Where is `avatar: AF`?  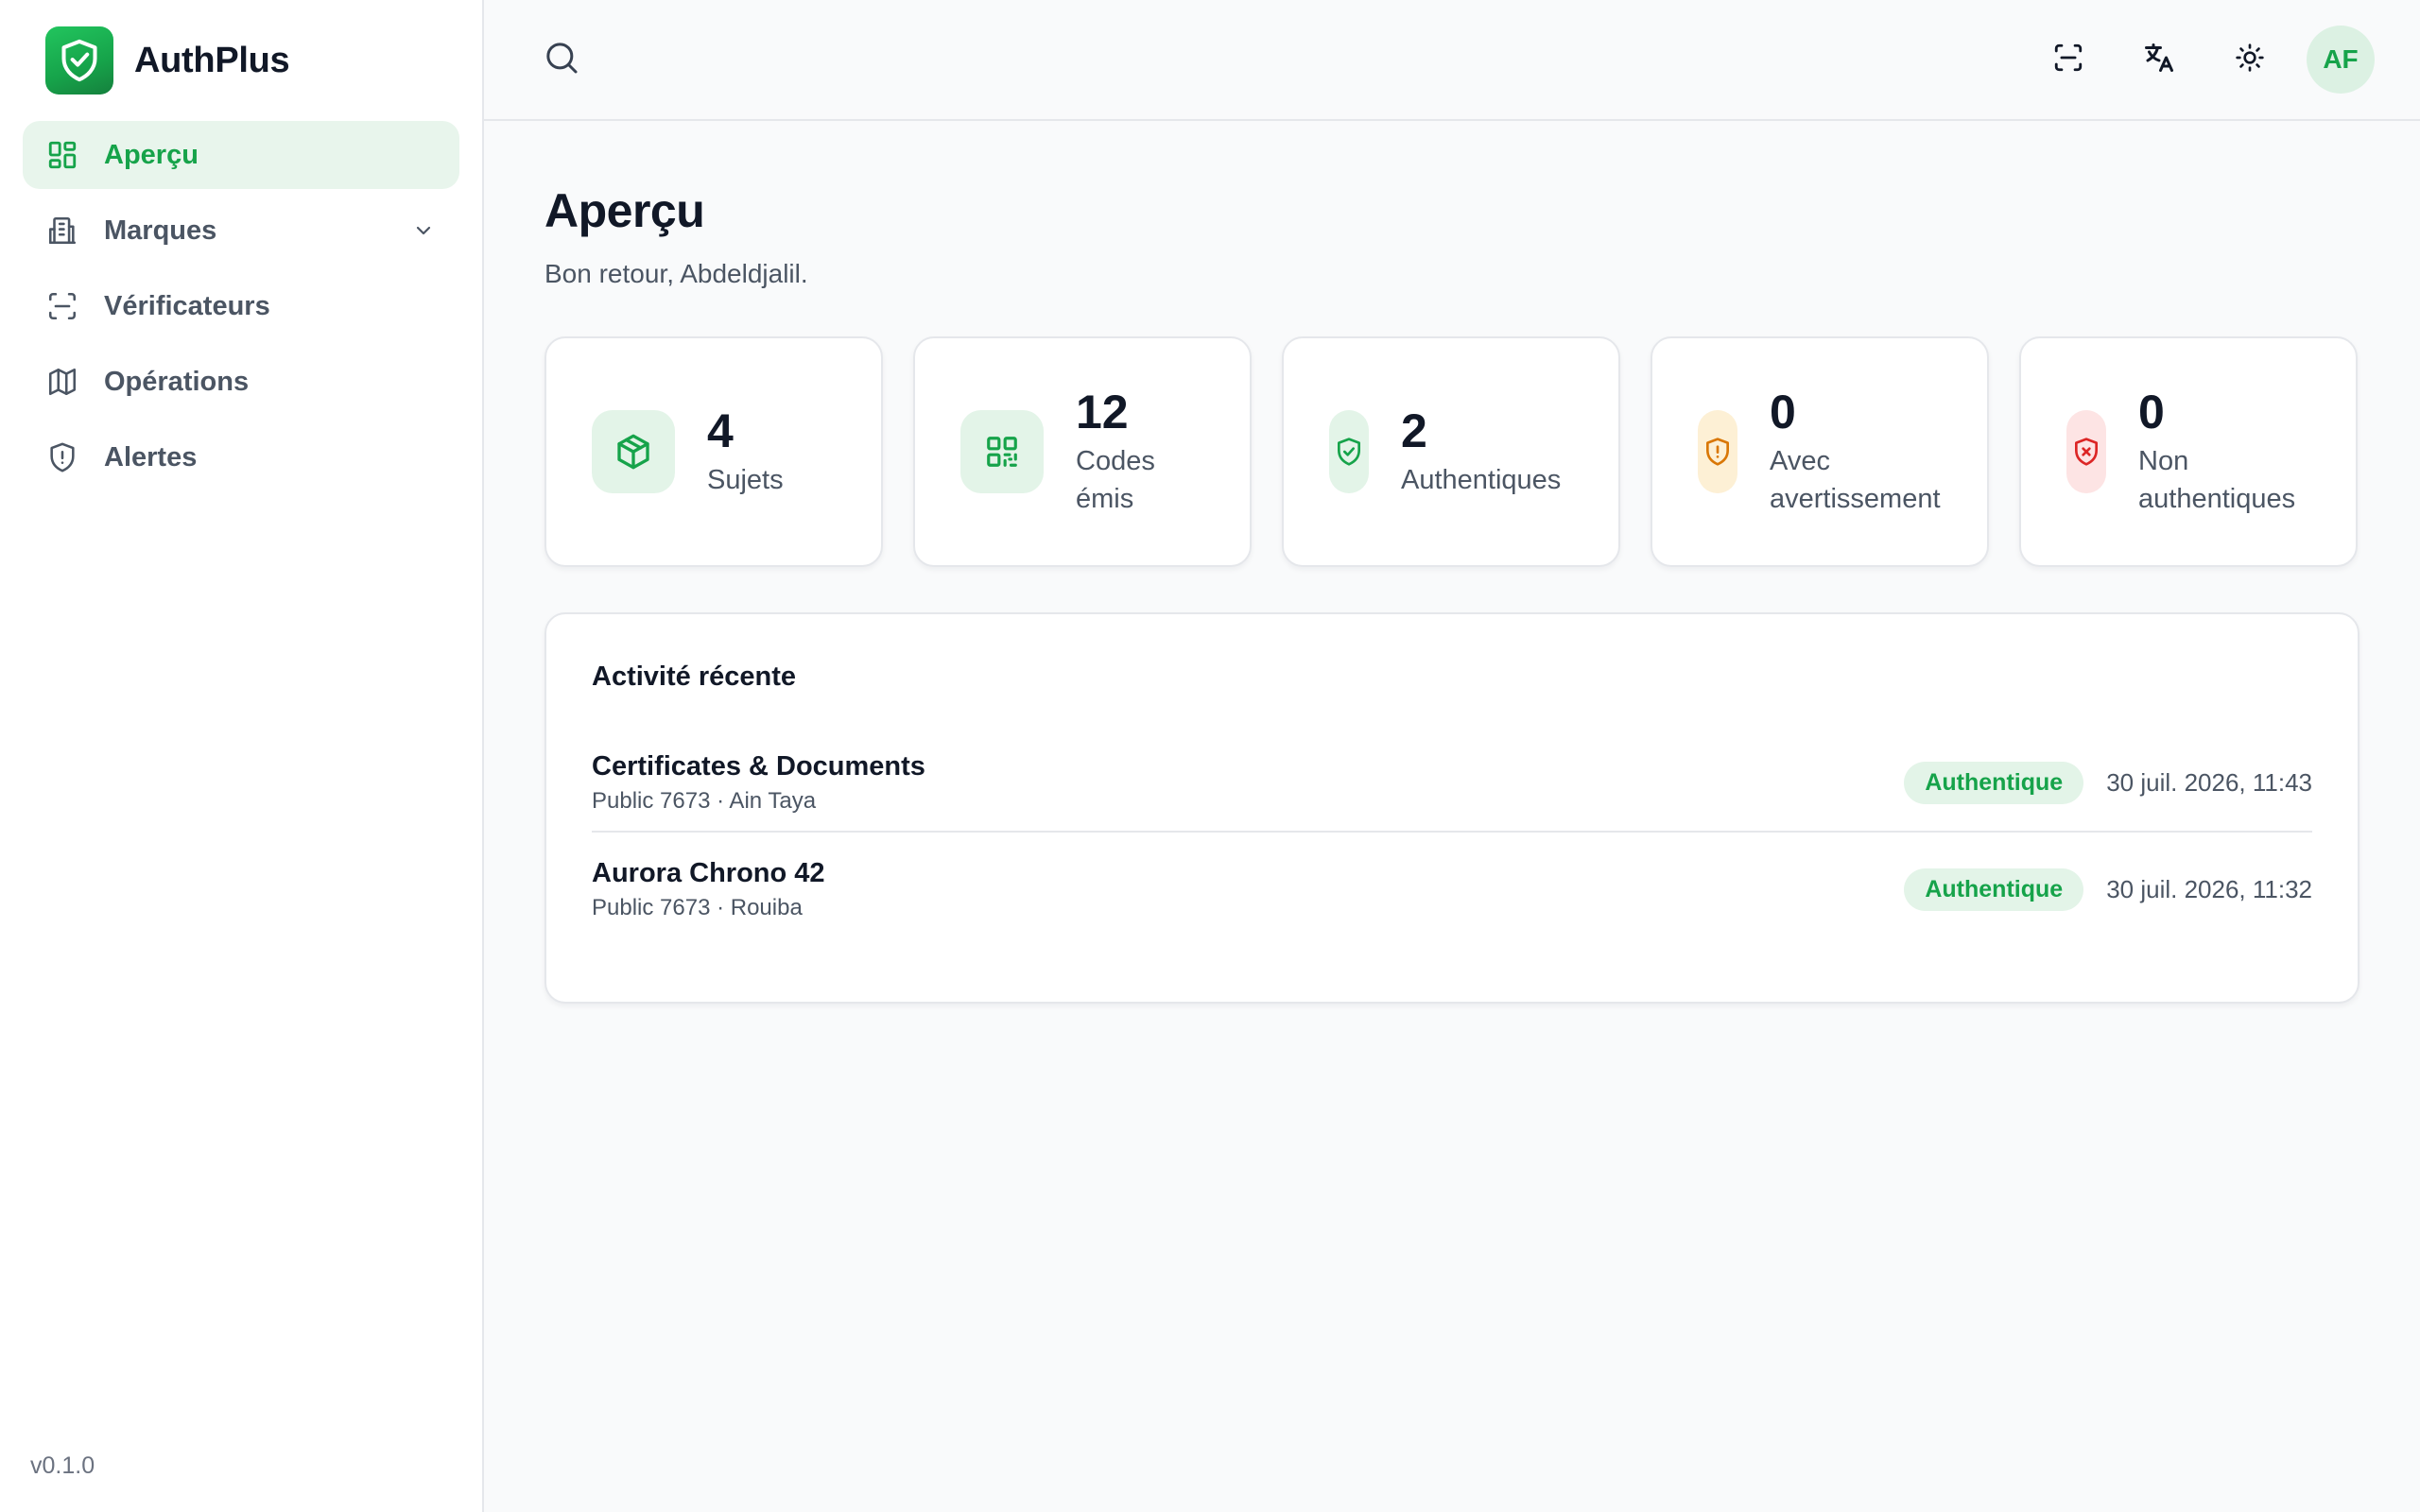 avatar: AF is located at coordinates (2341, 60).